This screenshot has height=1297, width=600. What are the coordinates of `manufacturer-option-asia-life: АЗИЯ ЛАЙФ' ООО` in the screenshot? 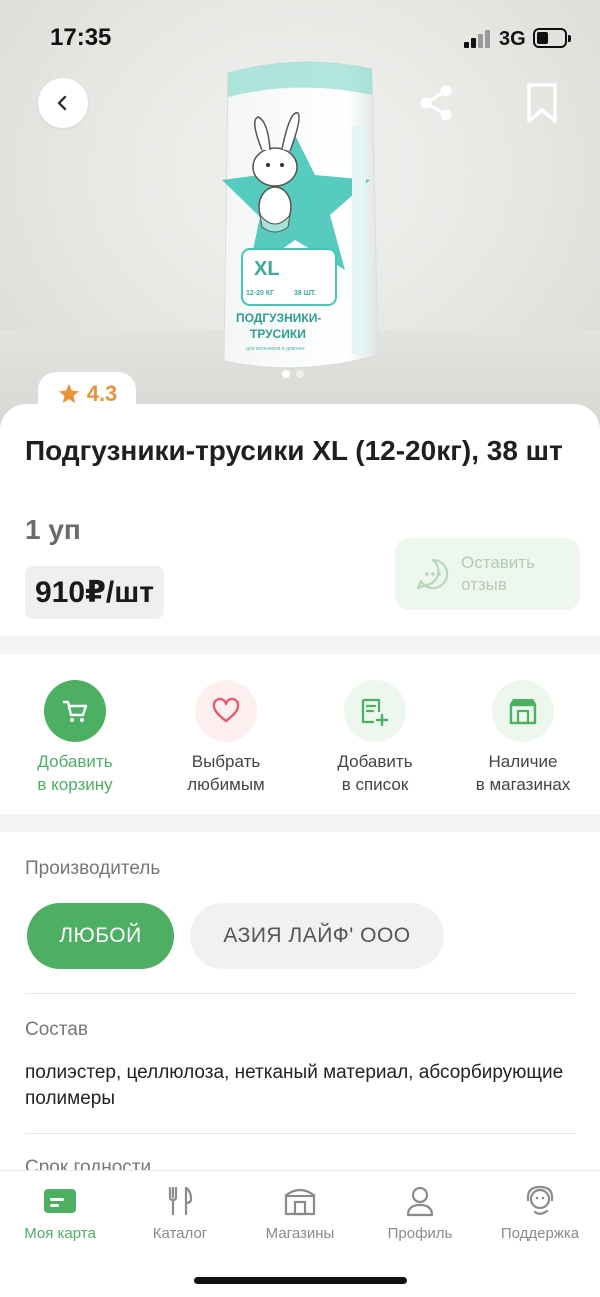 It's located at (317, 936).